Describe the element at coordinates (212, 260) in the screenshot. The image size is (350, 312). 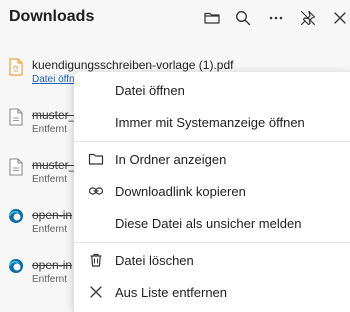
I see `menu-item-delete-file: Datei löschen` at that location.